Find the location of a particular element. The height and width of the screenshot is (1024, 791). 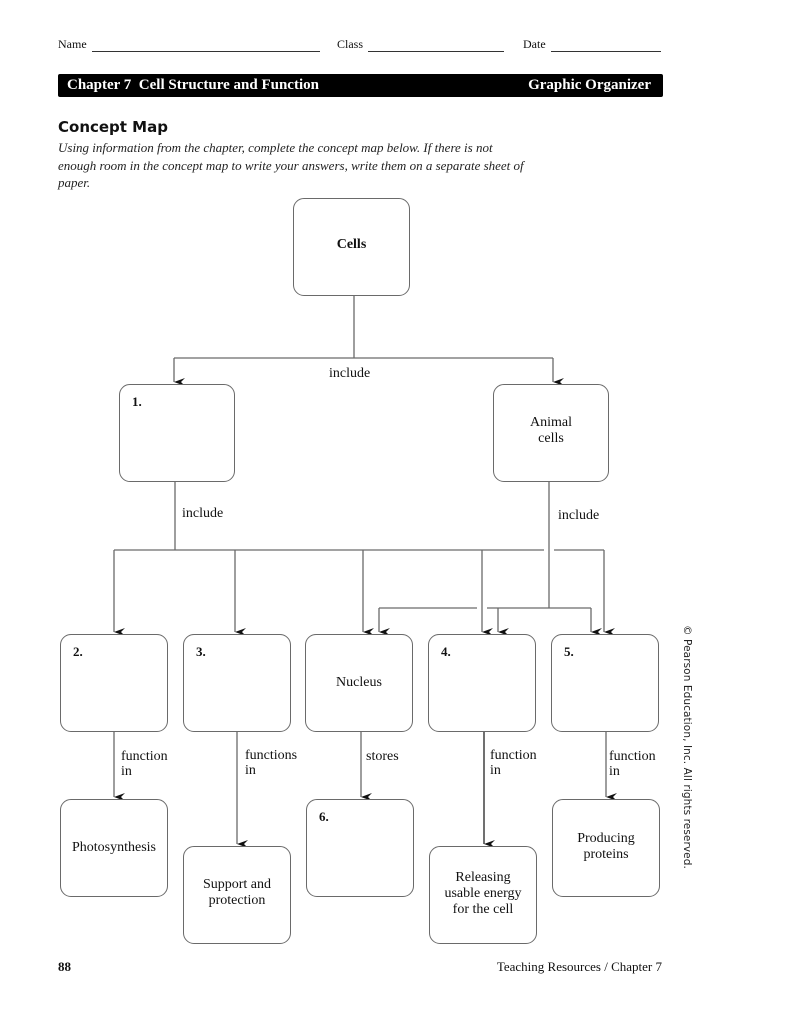

node-nucleus: Nucleus is located at coordinates (359, 683).